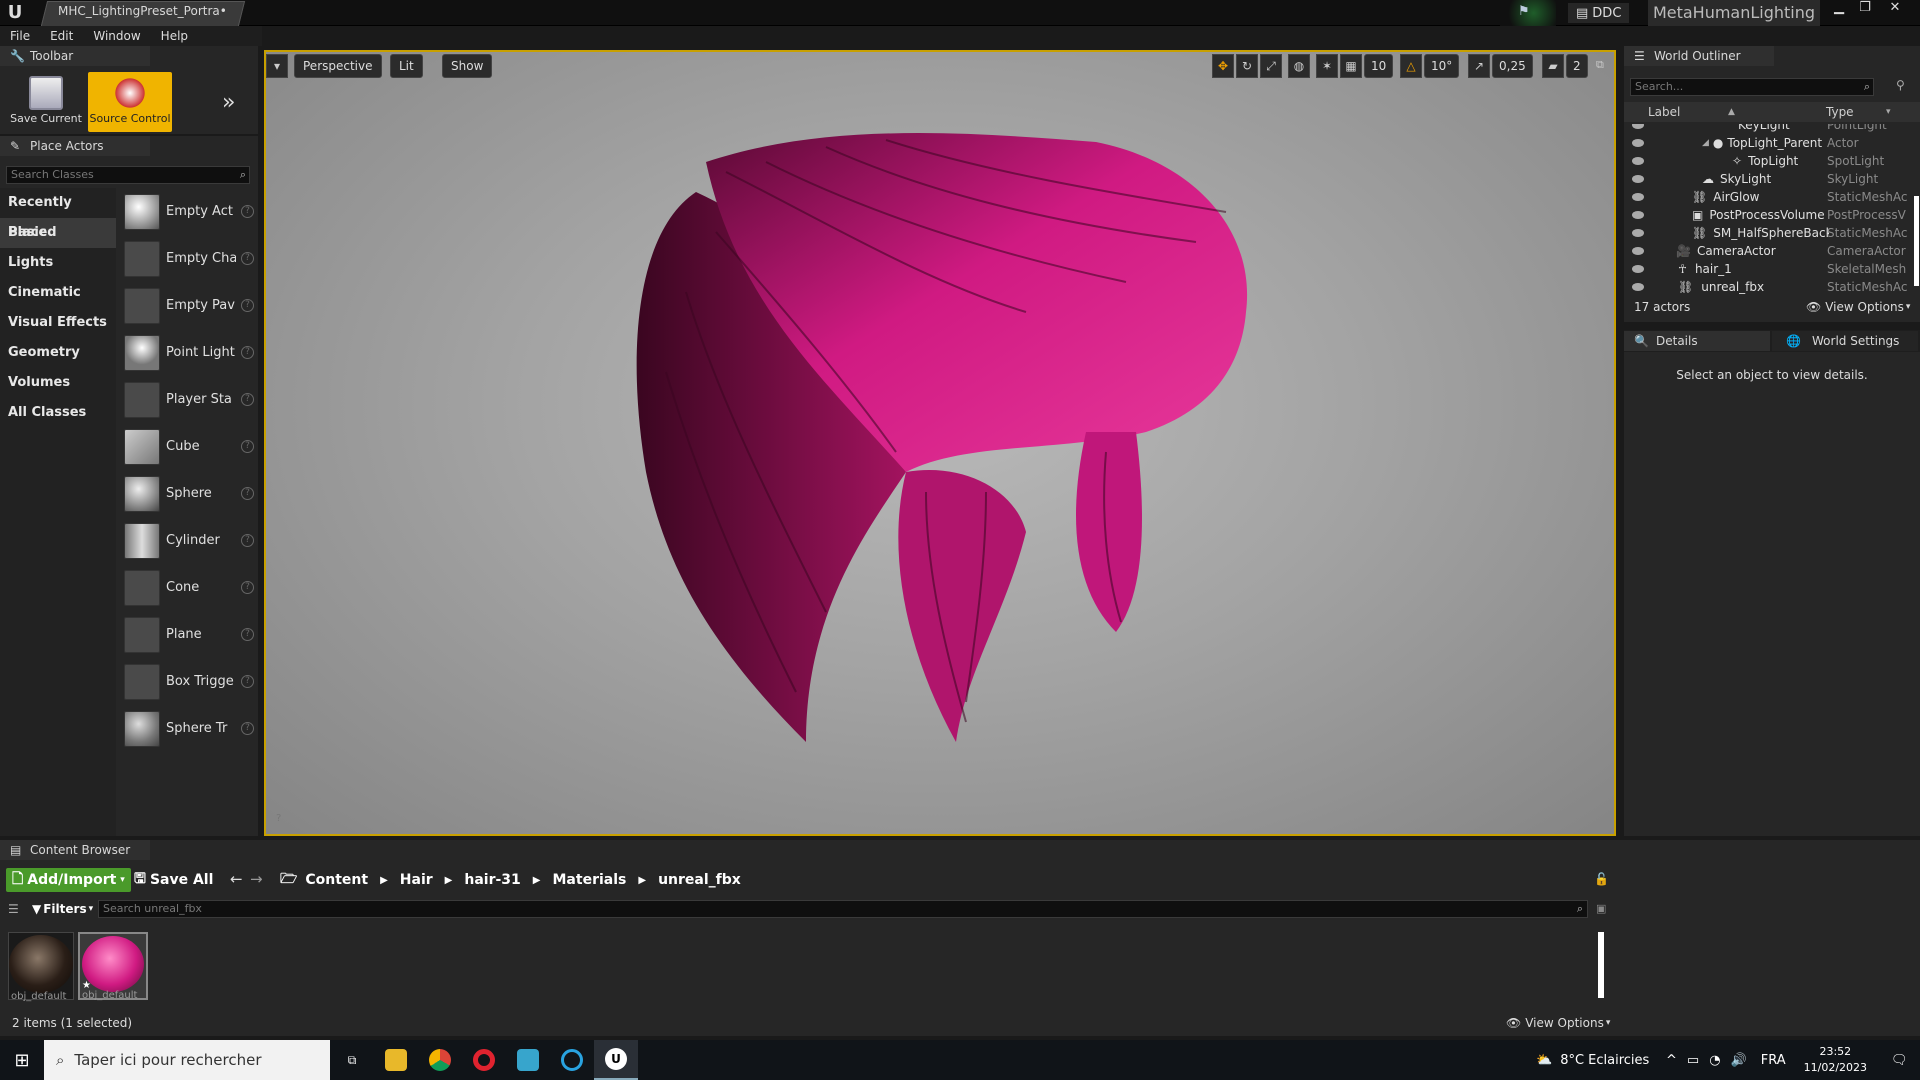  Describe the element at coordinates (1697, 341) in the screenshot. I see `details-tab: 🔍 Details` at that location.